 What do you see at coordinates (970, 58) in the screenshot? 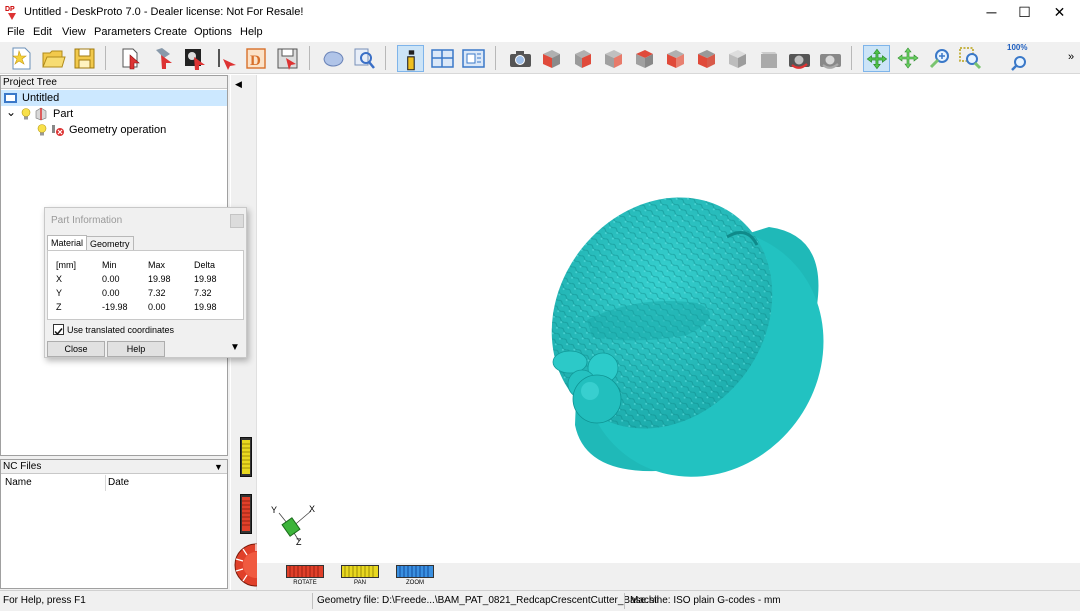
I see `zoom-window-button` at bounding box center [970, 58].